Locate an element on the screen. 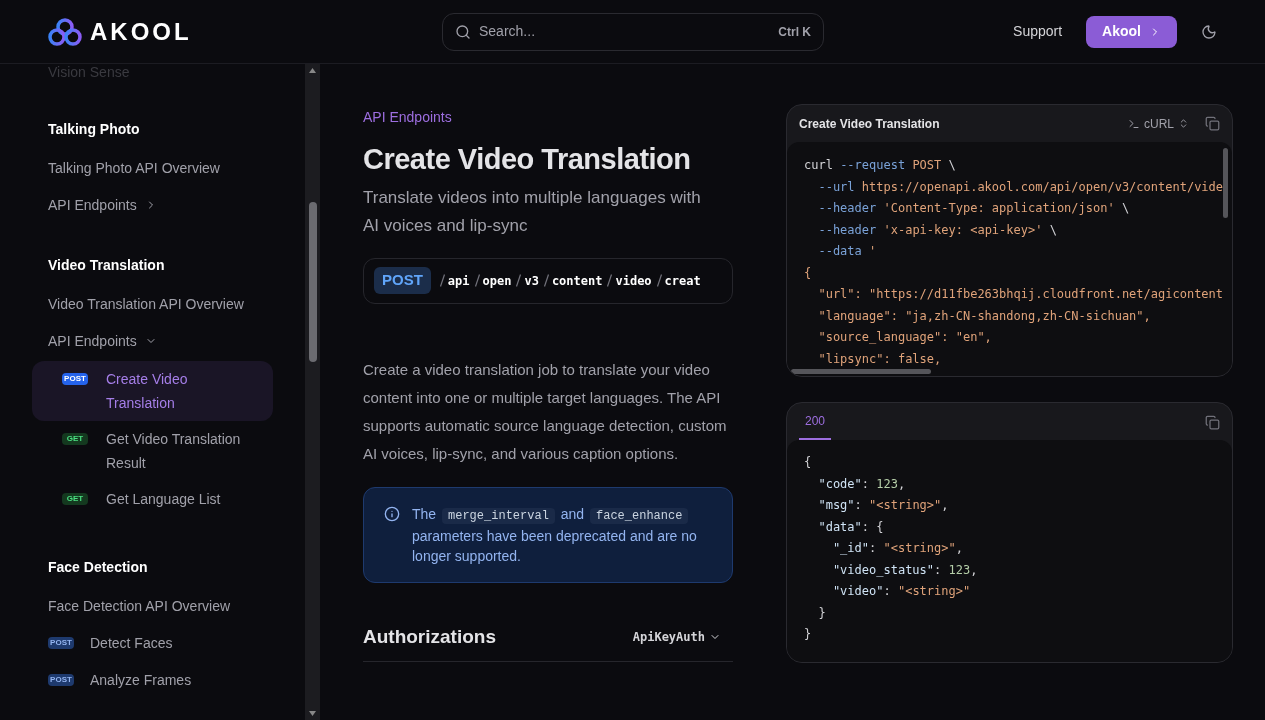  section-heading: Talking Photo is located at coordinates (94, 129).